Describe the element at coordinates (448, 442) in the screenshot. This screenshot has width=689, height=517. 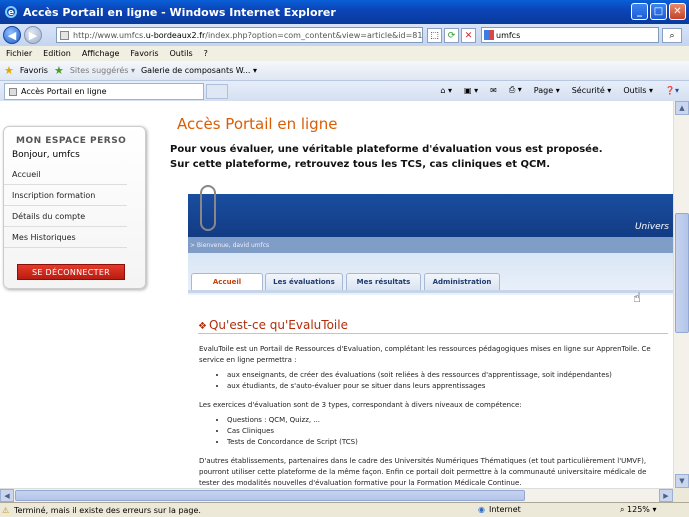
I see `list-item: Tests de Concordance de Script (TCS)` at that location.